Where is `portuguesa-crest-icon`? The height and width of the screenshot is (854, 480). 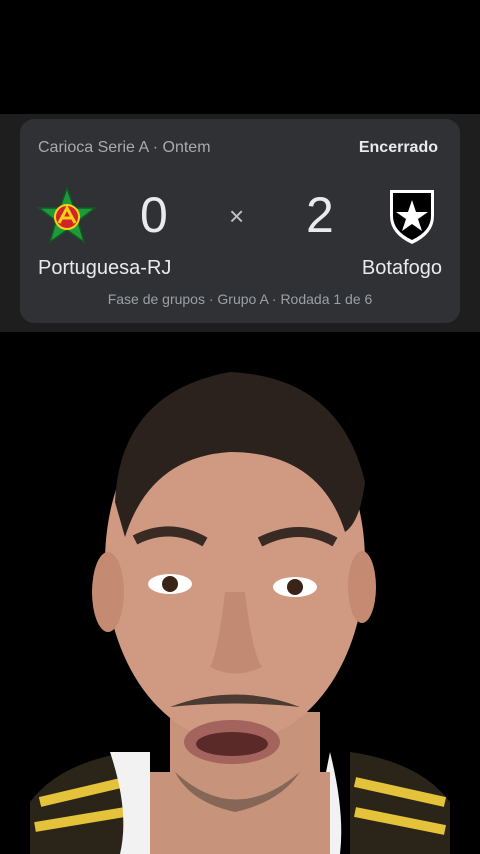 portuguesa-crest-icon is located at coordinates (67, 216).